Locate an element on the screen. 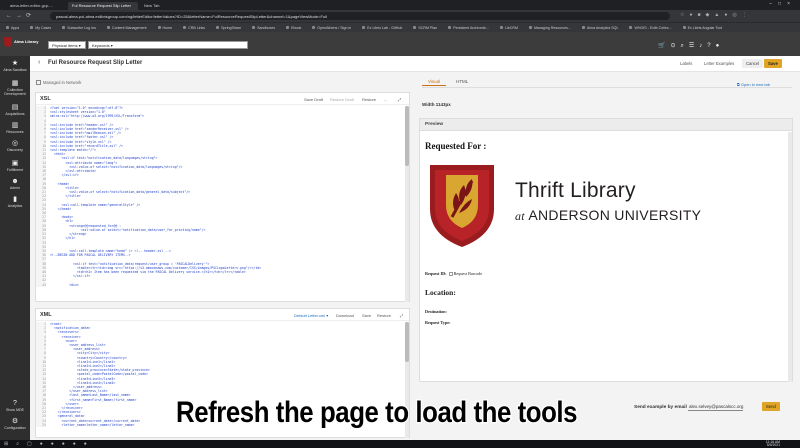 The width and height of the screenshot is (800, 448). example-file-select: Default Letter.xml ▾ is located at coordinates (311, 315).